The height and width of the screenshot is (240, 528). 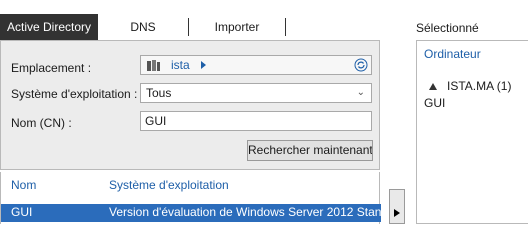 I want to click on tab-separator, so click(x=285, y=27).